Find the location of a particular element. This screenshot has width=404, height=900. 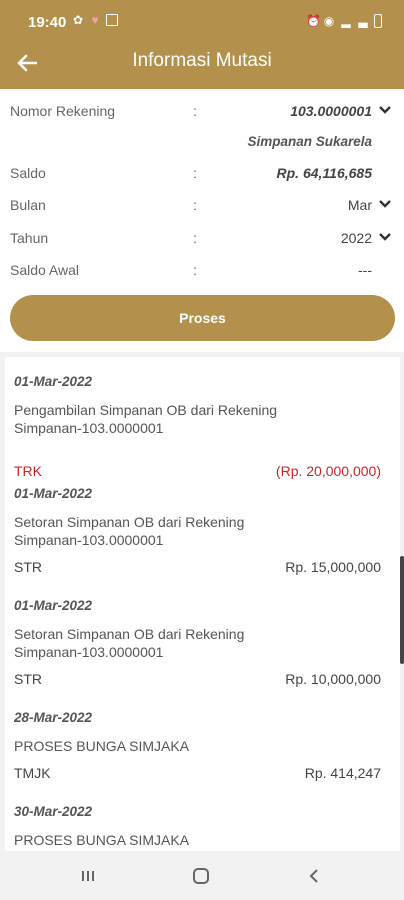

status-bar: 19:40 ✿ ♥ ⏰ ◉ ▂ ▃ is located at coordinates (202, 21).